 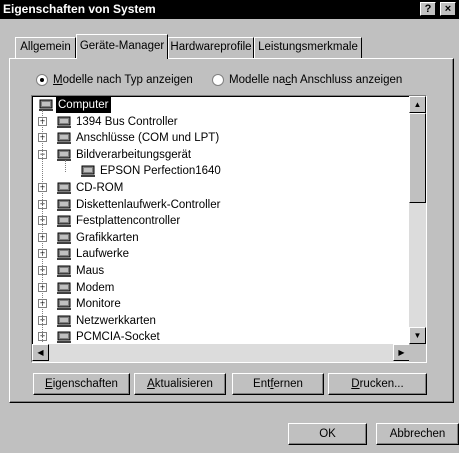 What do you see at coordinates (160, 171) in the screenshot?
I see `tree-item-label: EPSON Perfection1640` at bounding box center [160, 171].